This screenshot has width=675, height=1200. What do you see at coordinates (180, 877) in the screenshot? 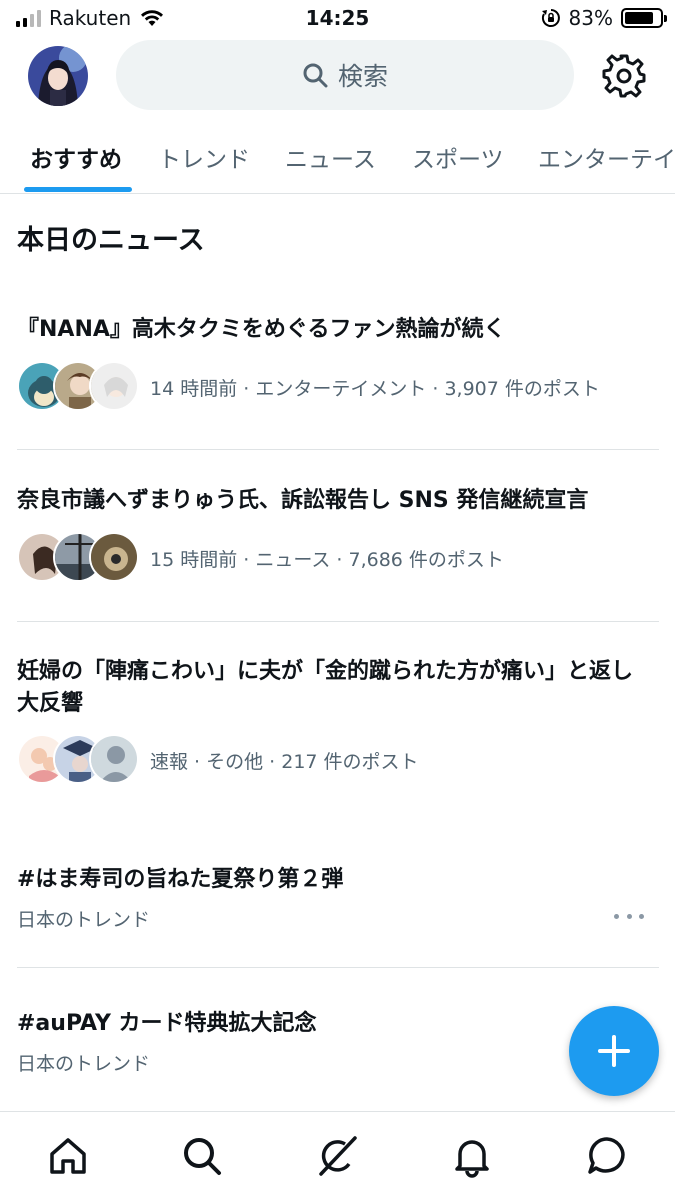
I see `trend-title: #はま寿司の旨ねた夏祭り第２弾` at bounding box center [180, 877].